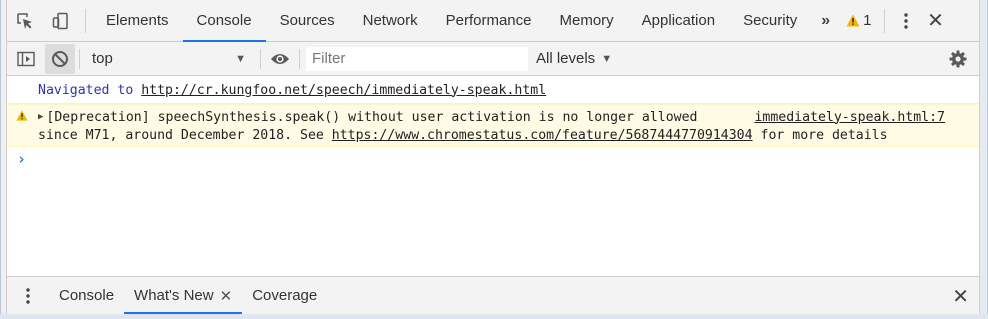 Image resolution: width=988 pixels, height=319 pixels. Describe the element at coordinates (174, 295) in the screenshot. I see `drawer-tab-label: What's New` at that location.